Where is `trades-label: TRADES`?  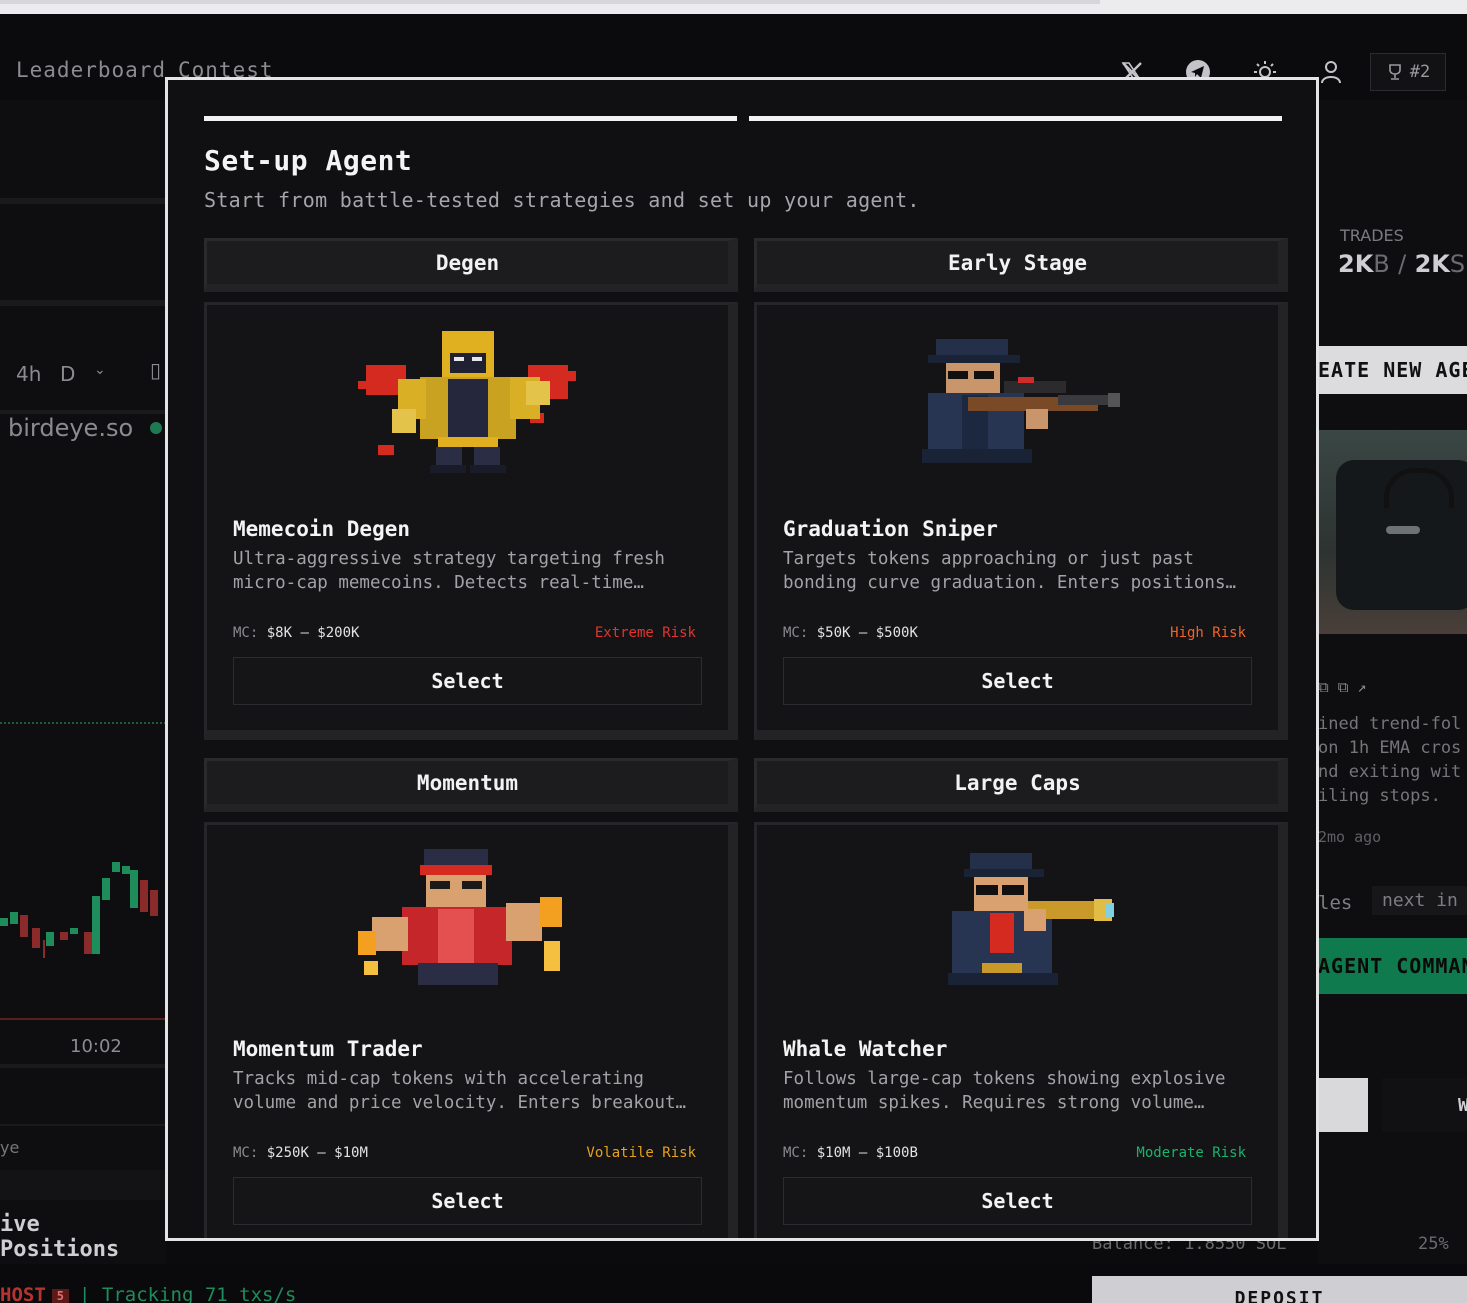 trades-label: TRADES is located at coordinates (1372, 235).